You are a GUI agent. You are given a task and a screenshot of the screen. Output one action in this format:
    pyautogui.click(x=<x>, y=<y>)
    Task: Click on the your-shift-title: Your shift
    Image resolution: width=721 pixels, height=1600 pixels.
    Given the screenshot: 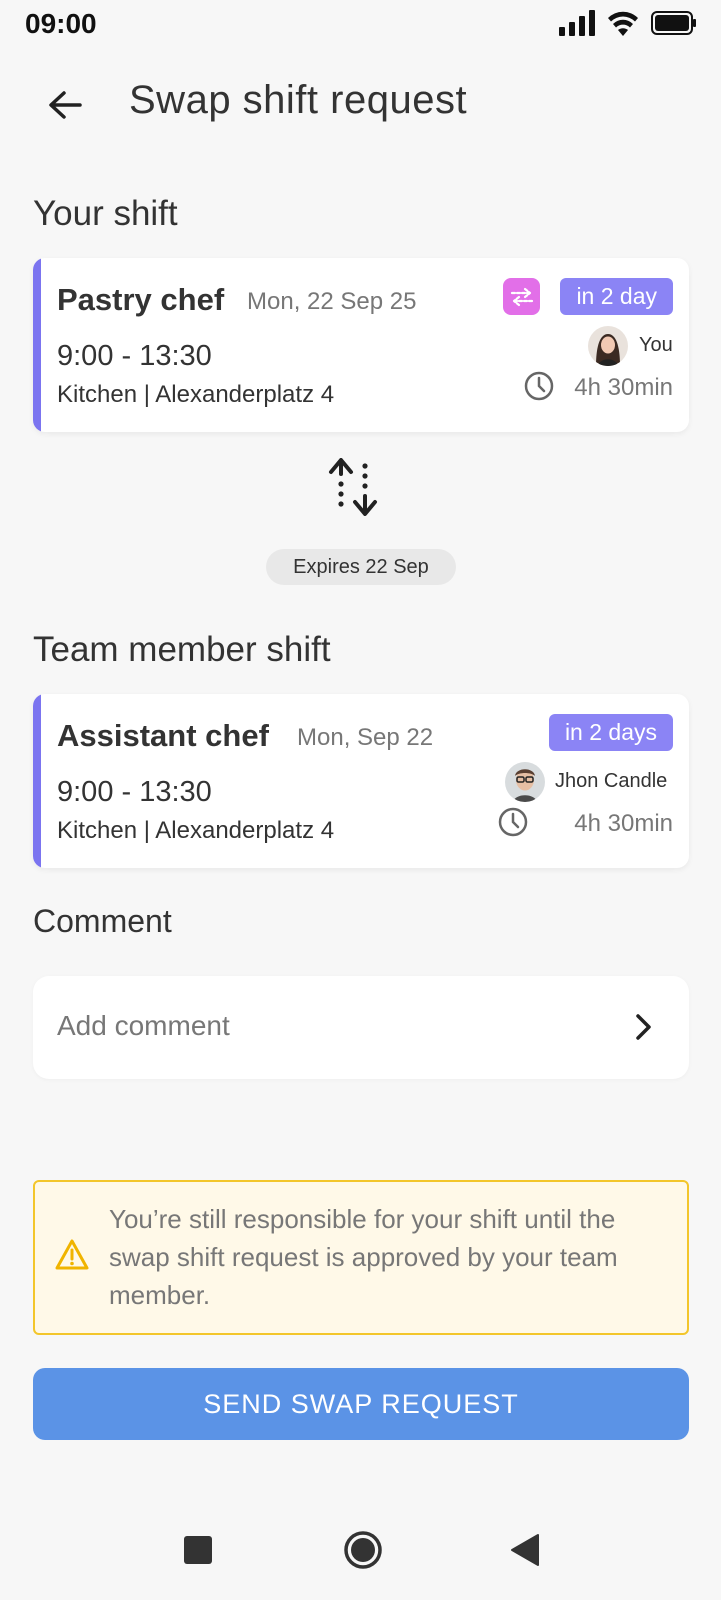 What is the action you would take?
    pyautogui.click(x=105, y=213)
    